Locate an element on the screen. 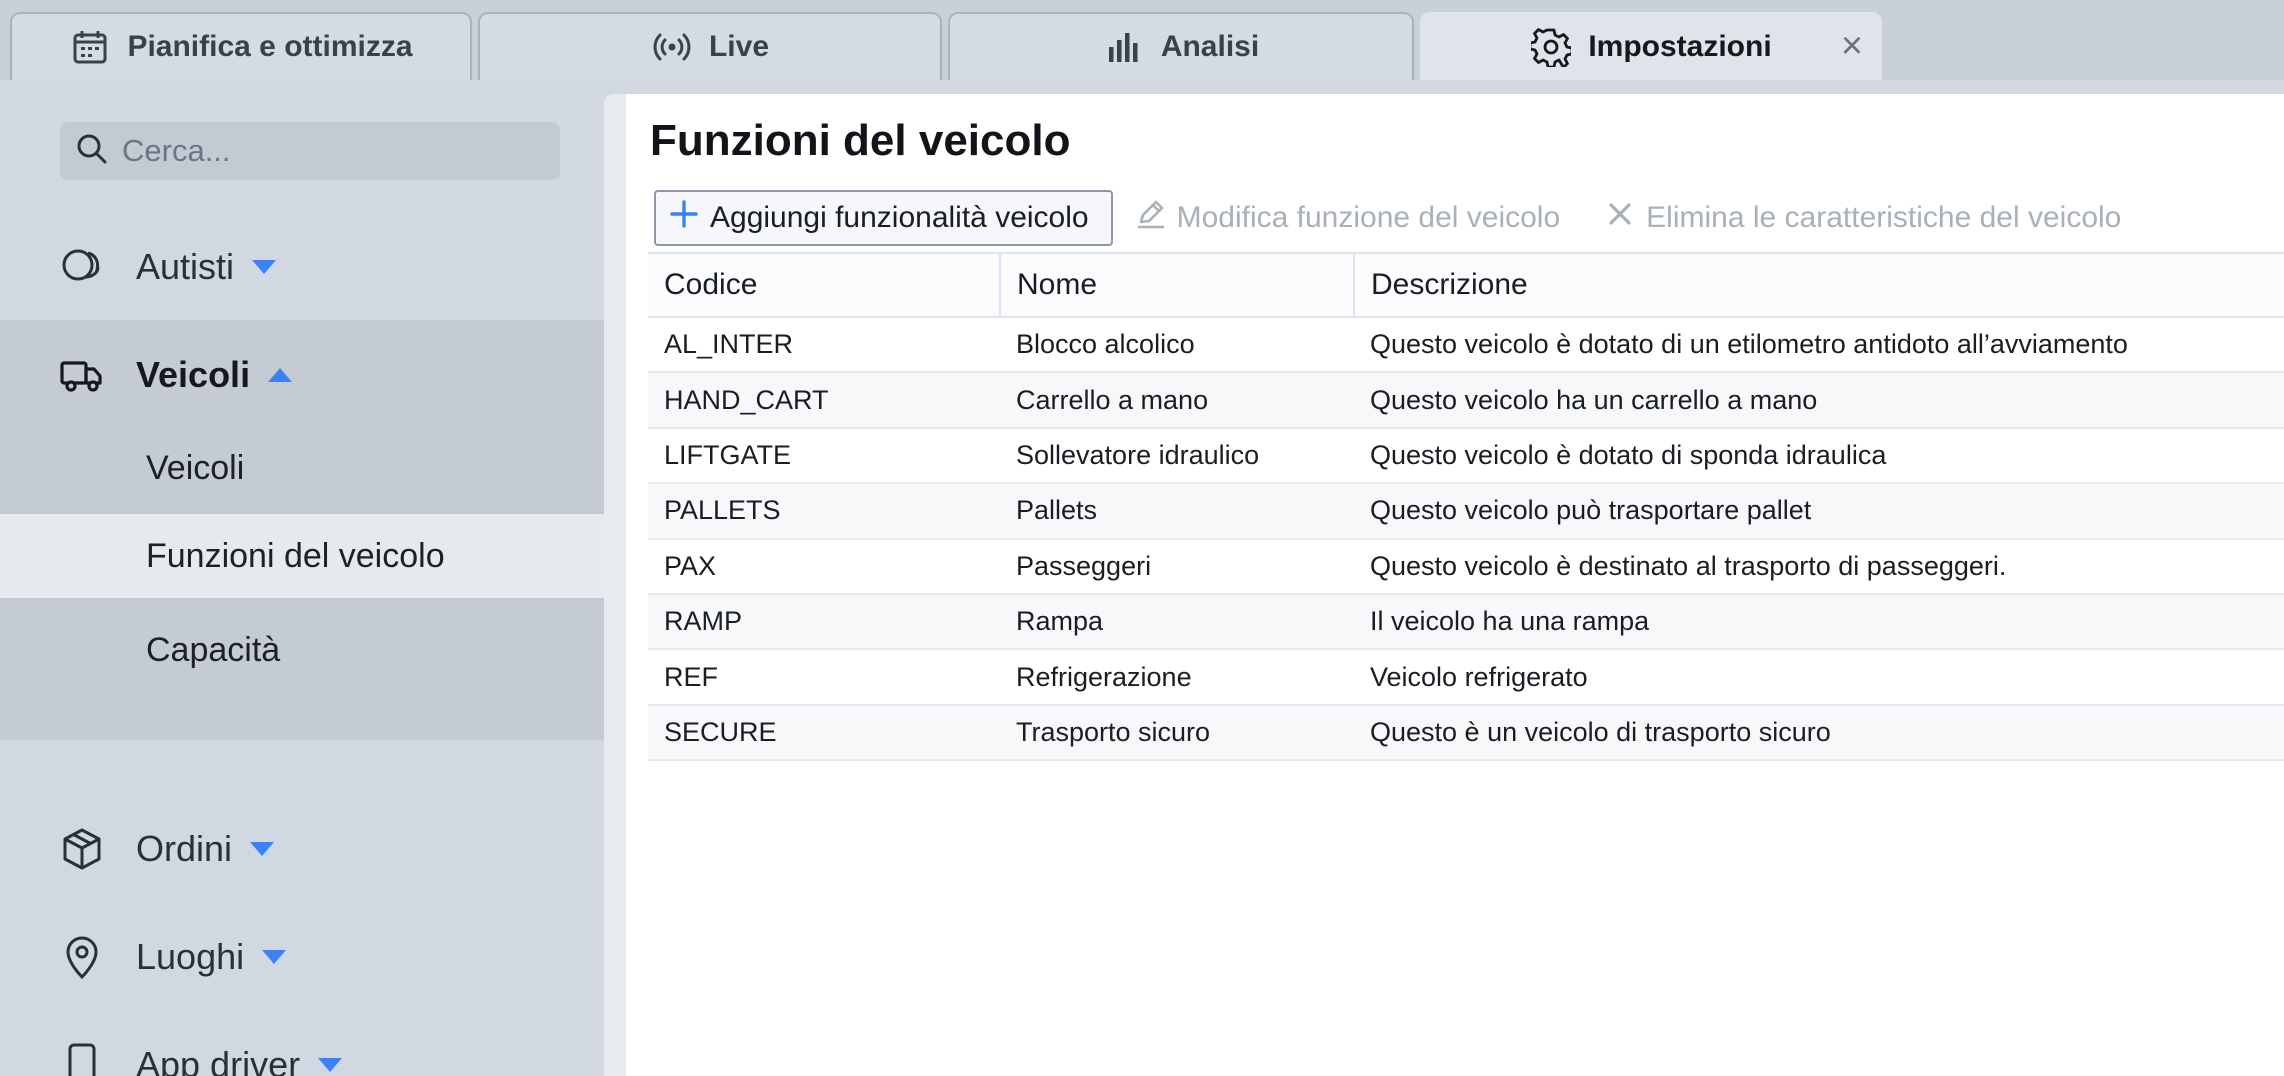 This screenshot has width=2284, height=1076. cell-nome: Refrigerazione is located at coordinates (1177, 677).